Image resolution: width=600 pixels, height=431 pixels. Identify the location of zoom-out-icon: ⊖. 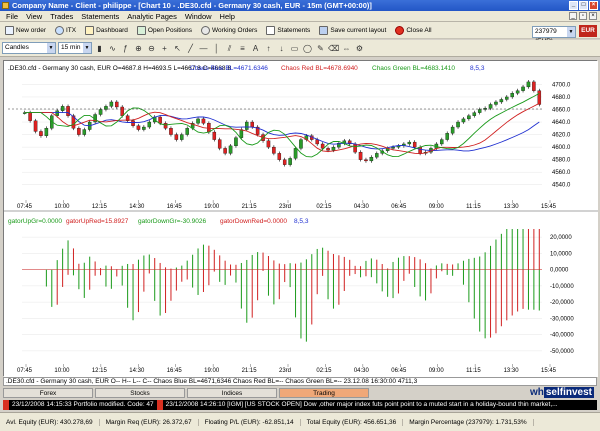
(151, 48).